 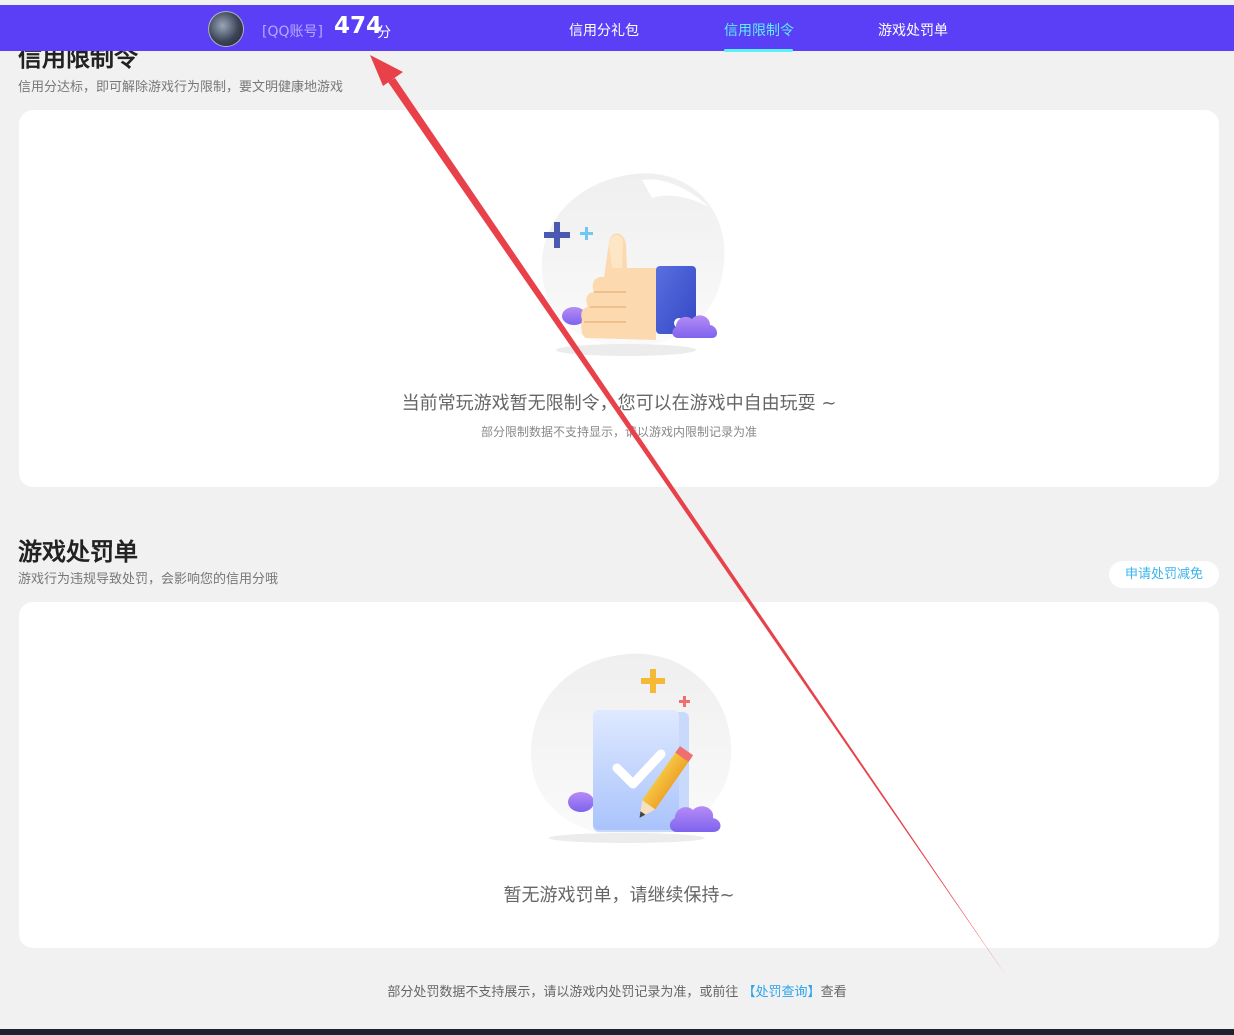 I want to click on penalty-footer-note: 部分处罚数据不支持展示，请以游戏内处罚记录为准，或前往 【处罚查询】查看, so click(x=617, y=990).